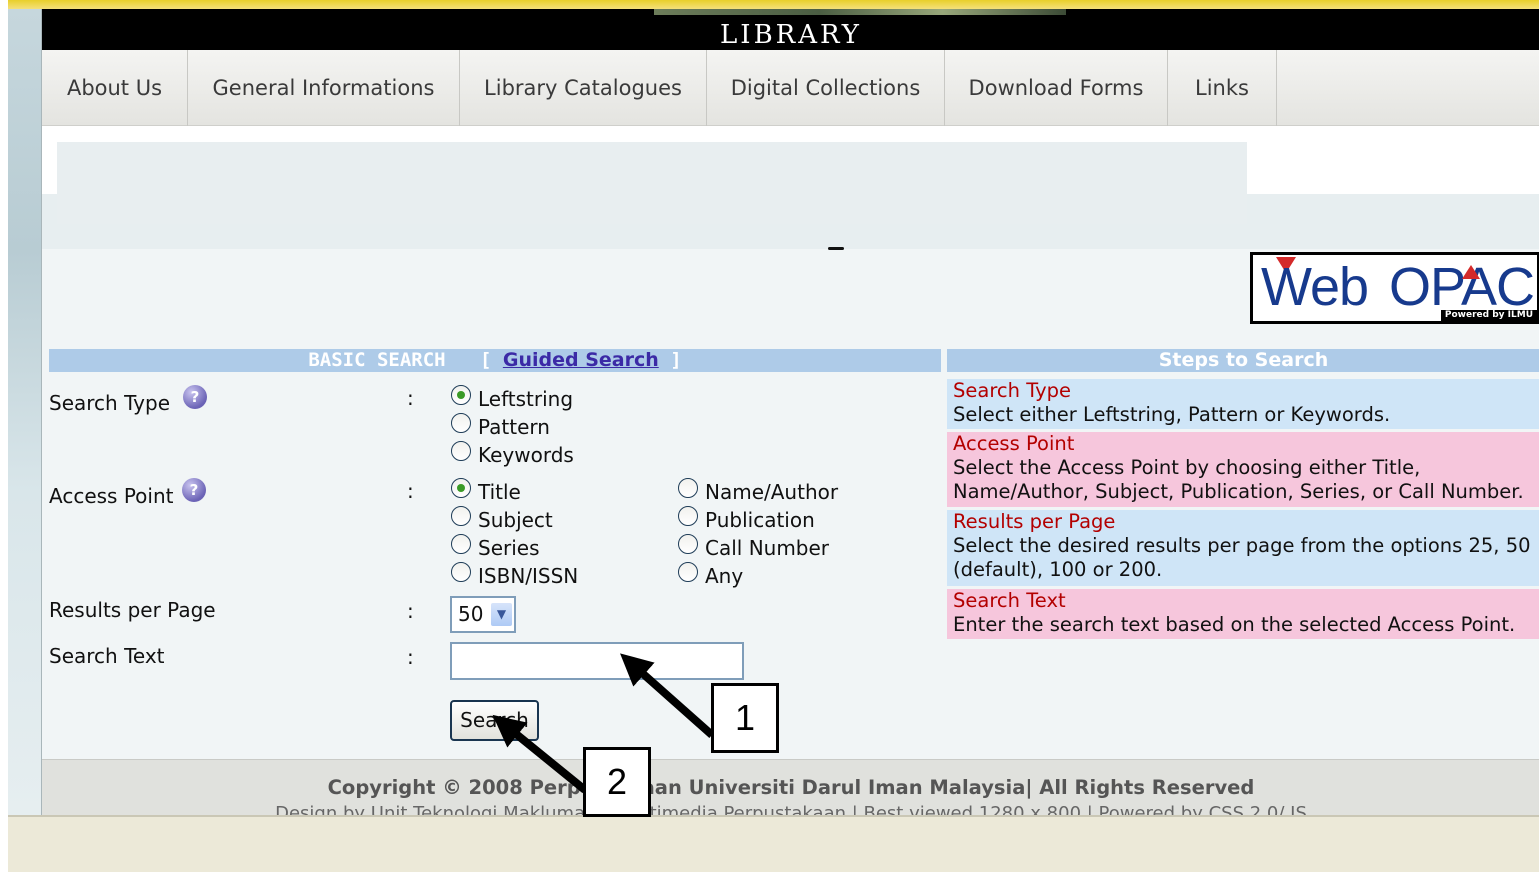  What do you see at coordinates (461, 488) in the screenshot?
I see `radio-title` at bounding box center [461, 488].